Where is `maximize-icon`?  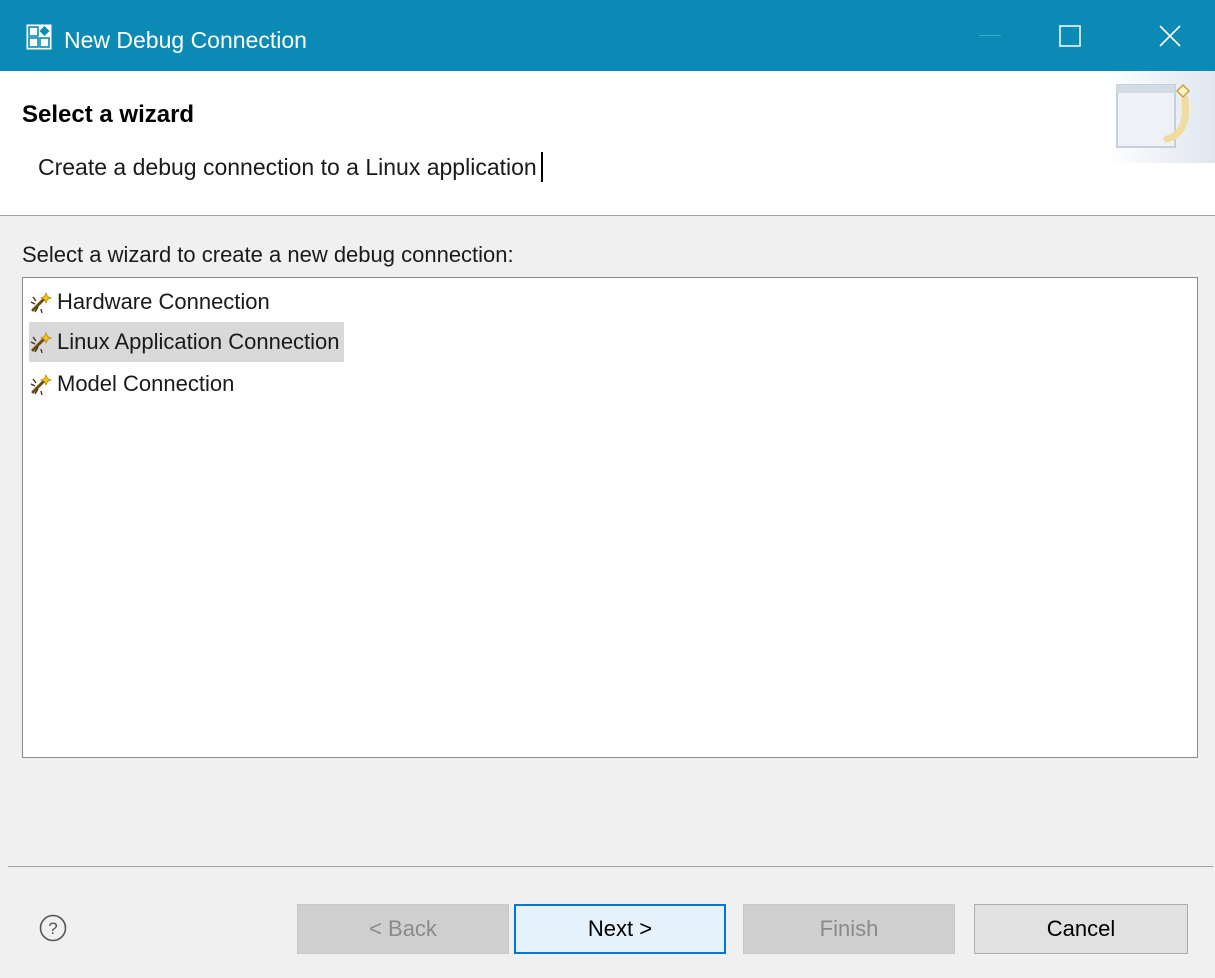
maximize-icon is located at coordinates (1070, 35).